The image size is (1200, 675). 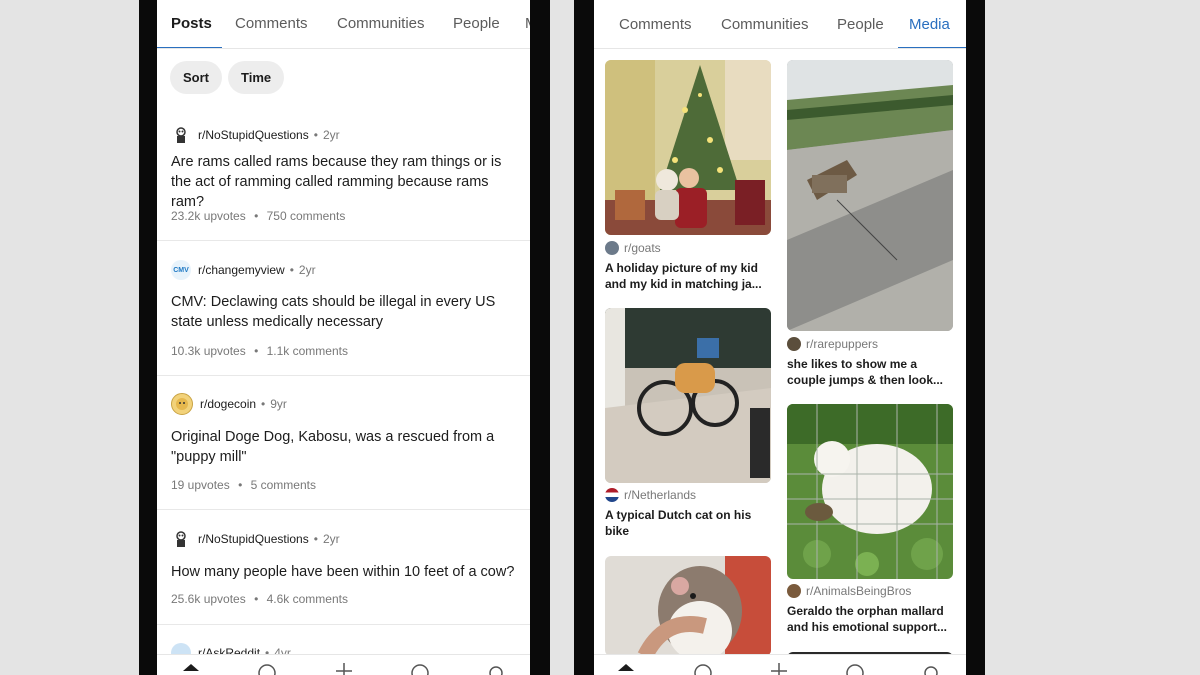 What do you see at coordinates (259, 599) in the screenshot?
I see `post-stats: 25.6k upvotes • 4.6k comments` at bounding box center [259, 599].